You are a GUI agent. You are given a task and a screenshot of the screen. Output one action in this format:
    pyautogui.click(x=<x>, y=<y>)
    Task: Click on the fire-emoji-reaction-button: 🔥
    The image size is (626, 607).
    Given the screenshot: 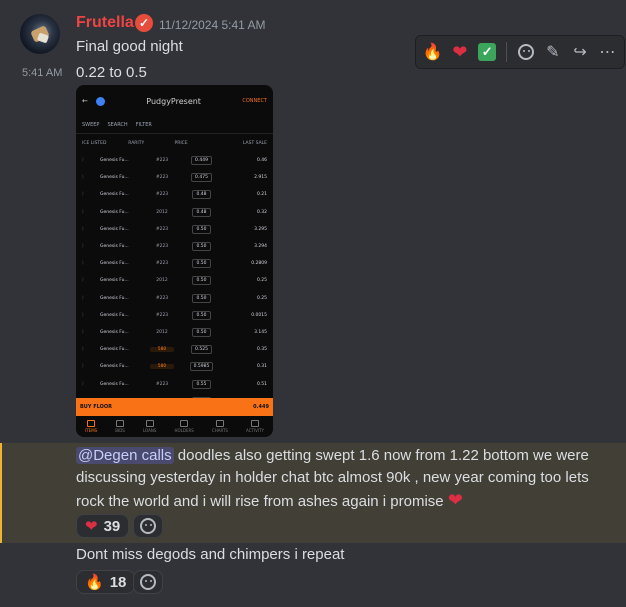 What is the action you would take?
    pyautogui.click(x=432, y=52)
    